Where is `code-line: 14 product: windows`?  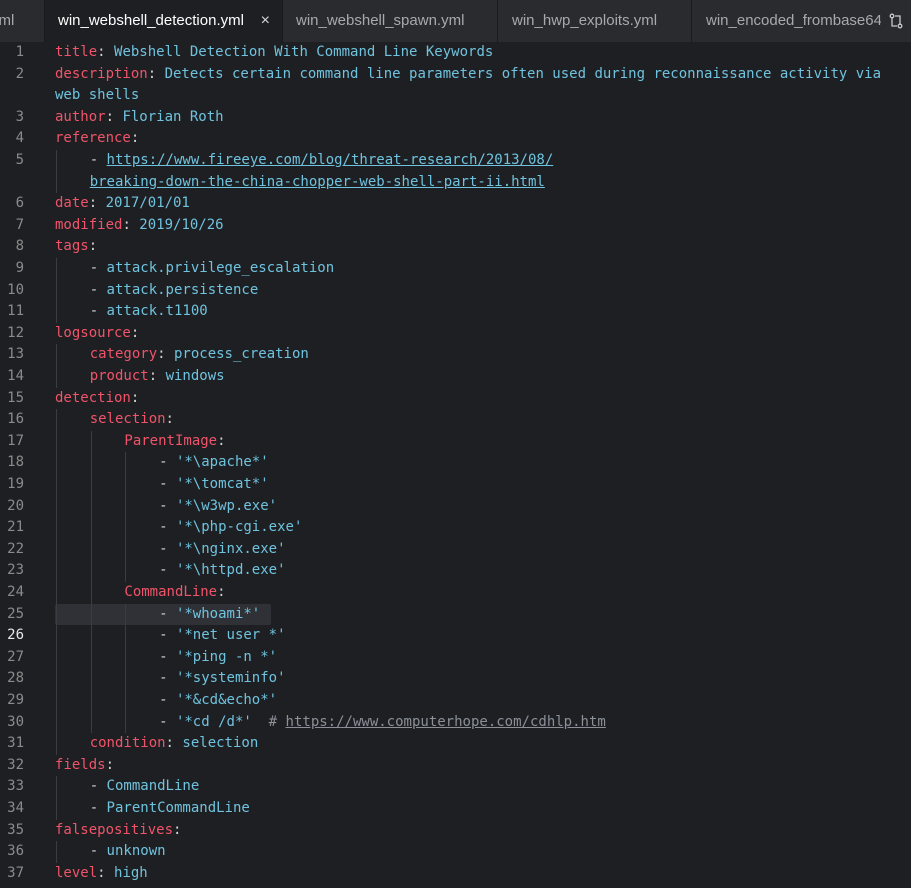 code-line: 14 product: windows is located at coordinates (455, 377).